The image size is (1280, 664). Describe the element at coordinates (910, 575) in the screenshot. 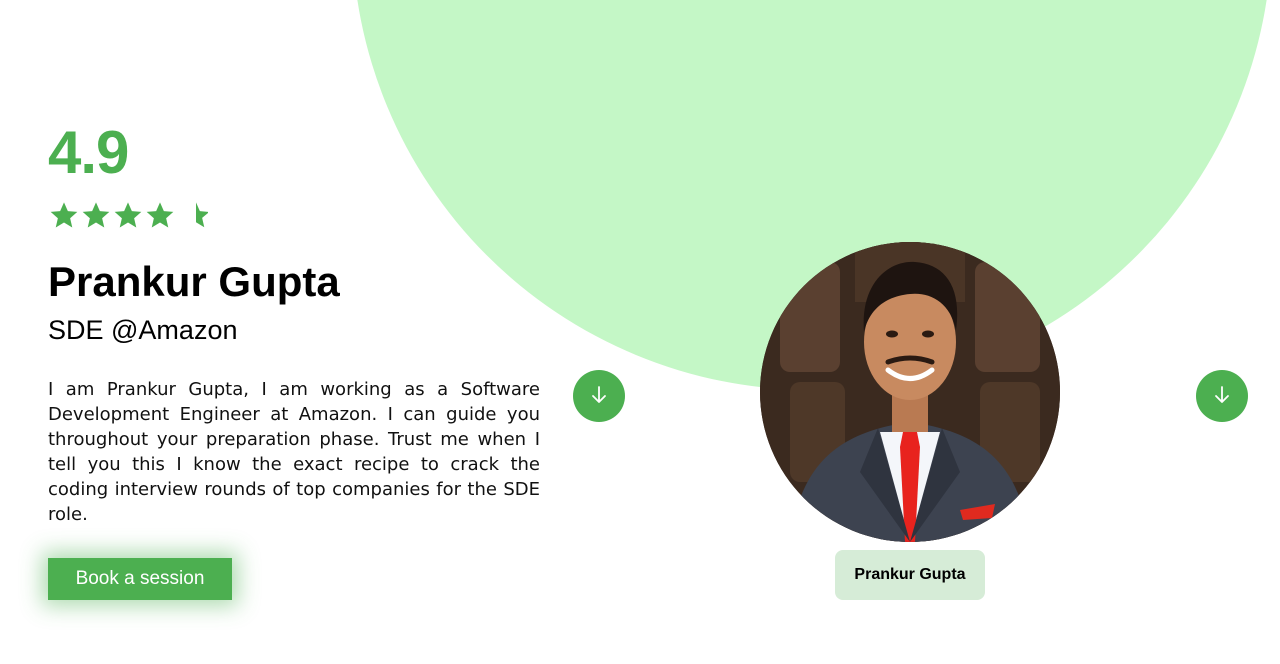

I see `mentor-name-chip: Prankur Gupta` at that location.